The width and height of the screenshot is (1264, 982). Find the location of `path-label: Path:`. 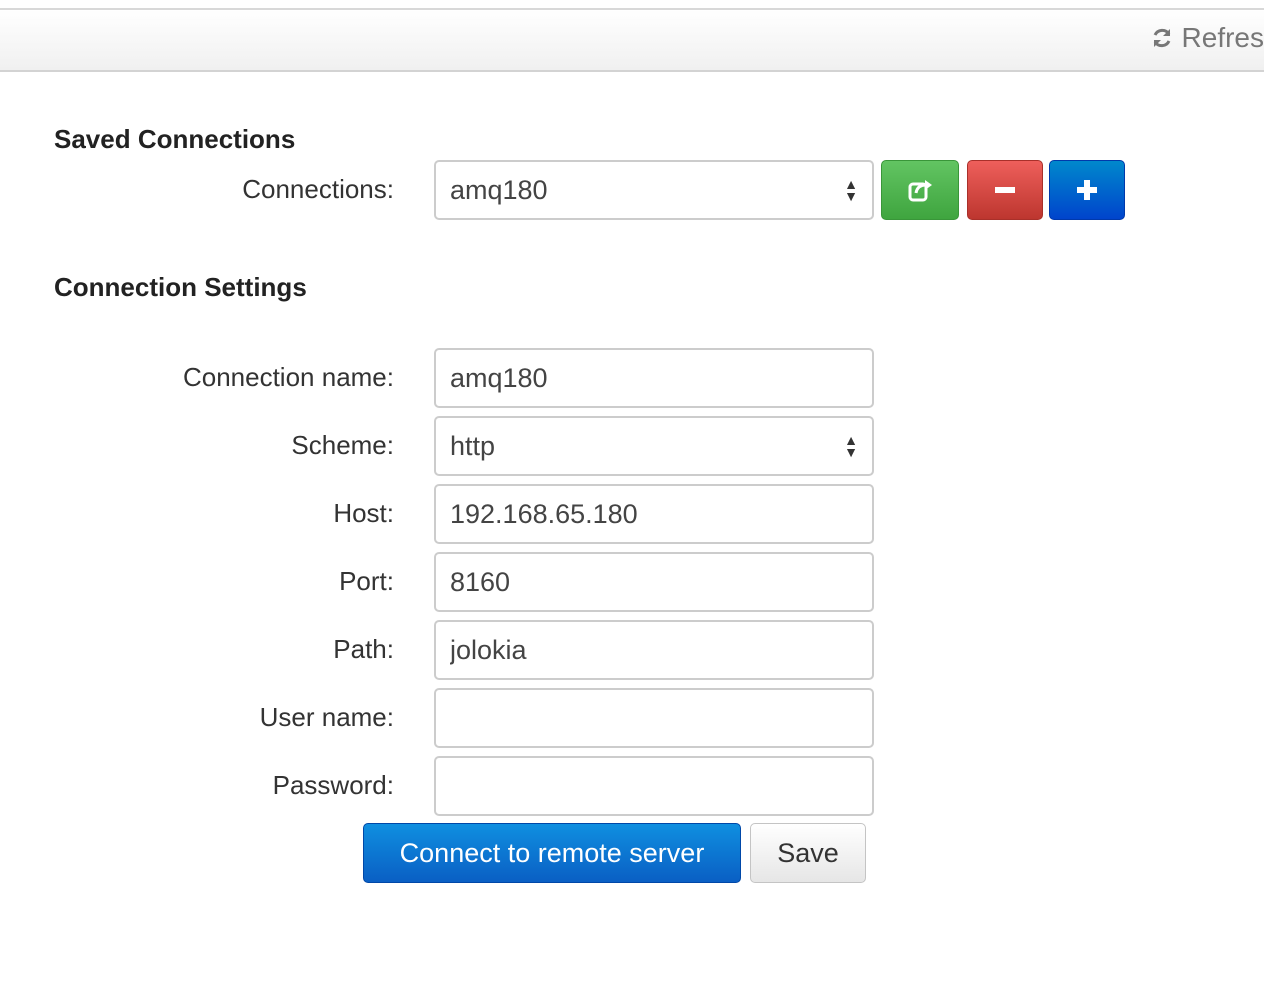

path-label: Path: is located at coordinates (363, 649).